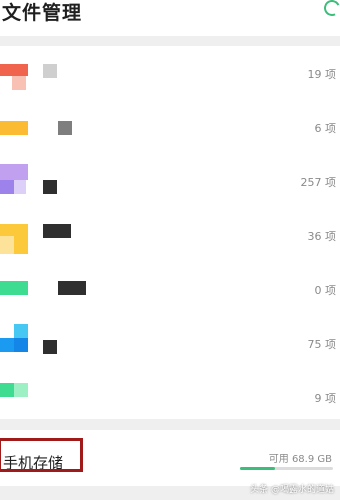 The width and height of the screenshot is (340, 500). What do you see at coordinates (330, 9) in the screenshot?
I see `refresh-icon` at bounding box center [330, 9].